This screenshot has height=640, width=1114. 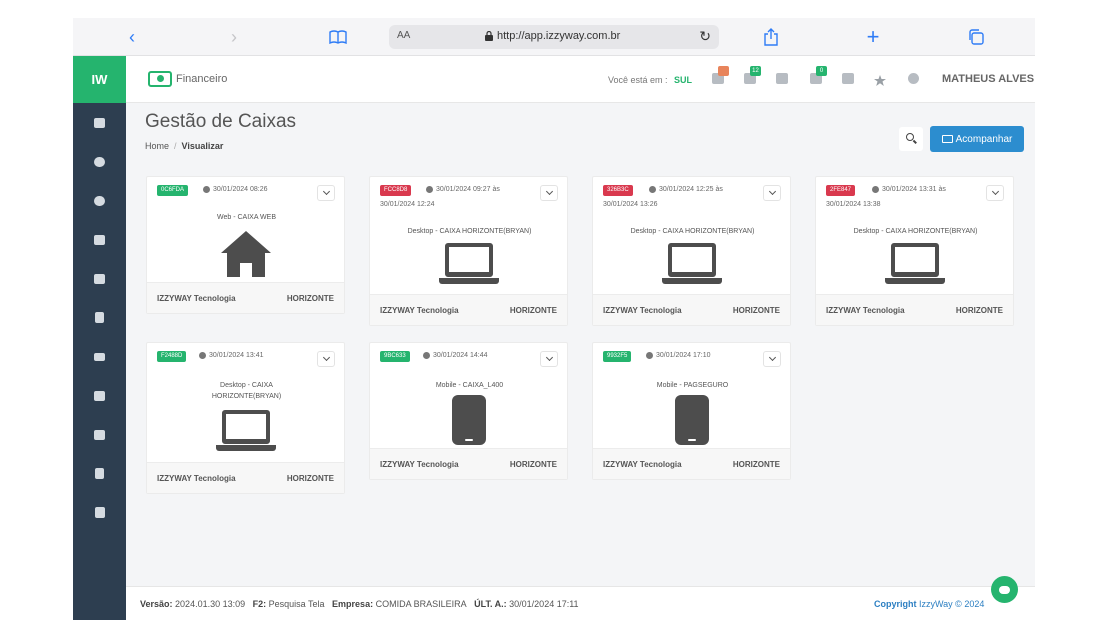 What do you see at coordinates (469, 385) in the screenshot?
I see `register-name: Mobile - CAIXA_L400` at bounding box center [469, 385].